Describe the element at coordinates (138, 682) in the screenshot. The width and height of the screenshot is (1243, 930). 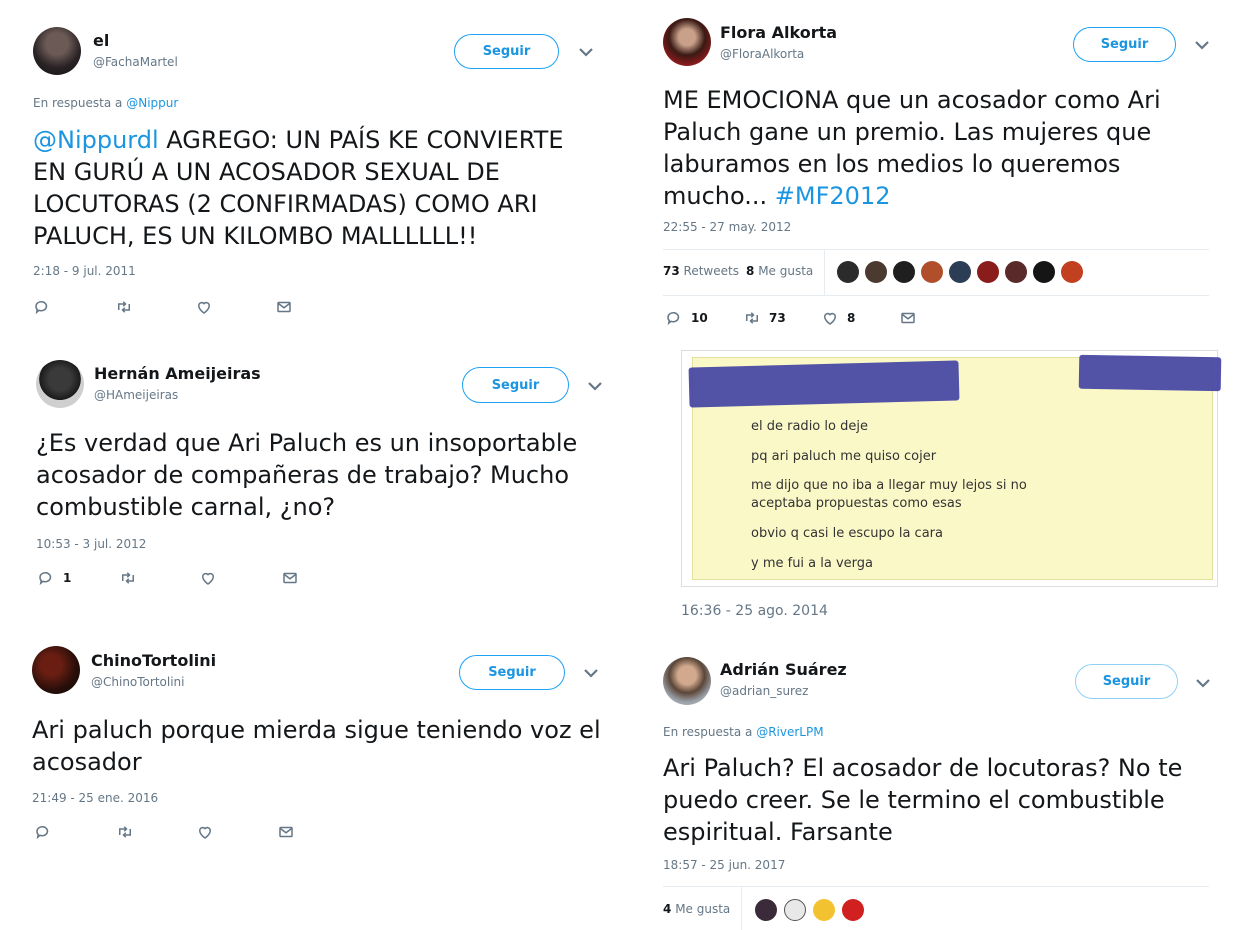
I see `user-handle: @ChinoTortolini` at that location.